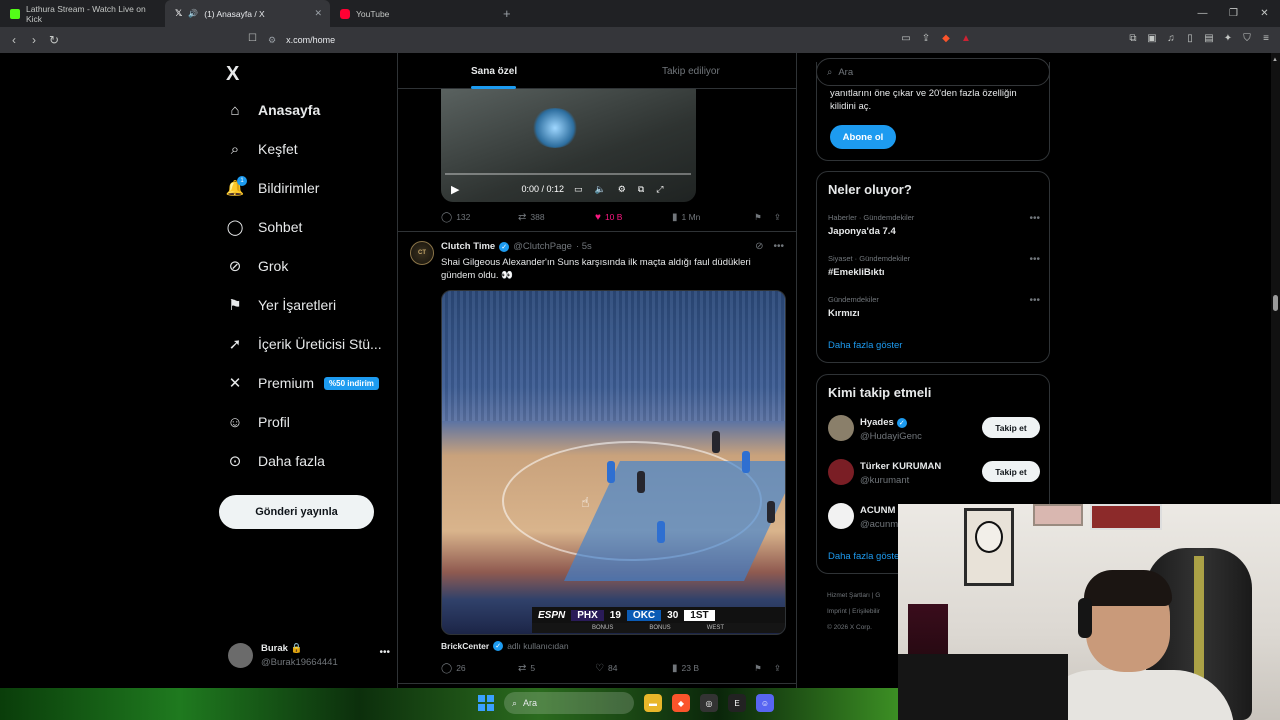 Image resolution: width=1280 pixels, height=720 pixels. I want to click on tab-for-you: Sana özel, so click(494, 71).